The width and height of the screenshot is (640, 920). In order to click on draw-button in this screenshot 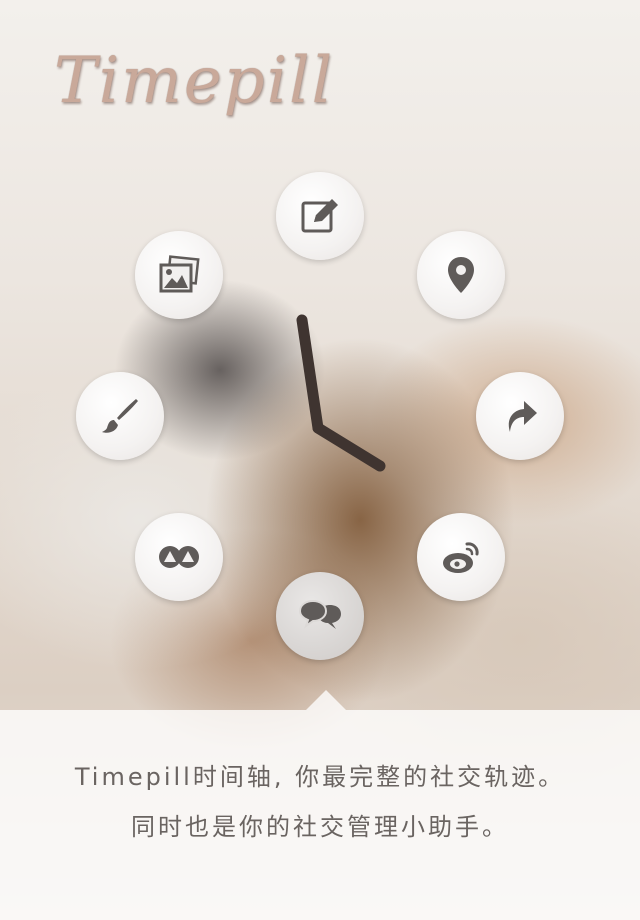, I will do `click(120, 416)`.